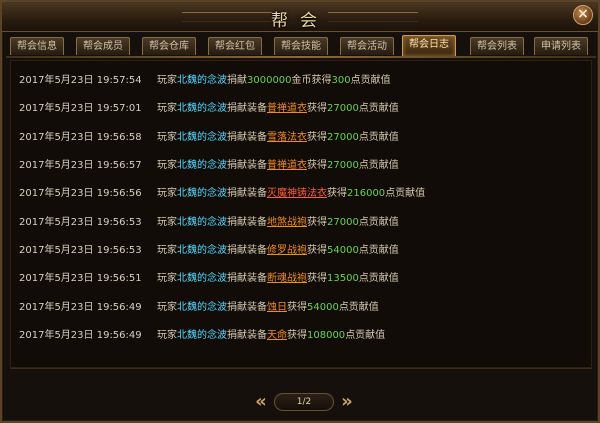 This screenshot has height=423, width=600. What do you see at coordinates (37, 46) in the screenshot?
I see `tab-guild-info: 帮会信息` at bounding box center [37, 46].